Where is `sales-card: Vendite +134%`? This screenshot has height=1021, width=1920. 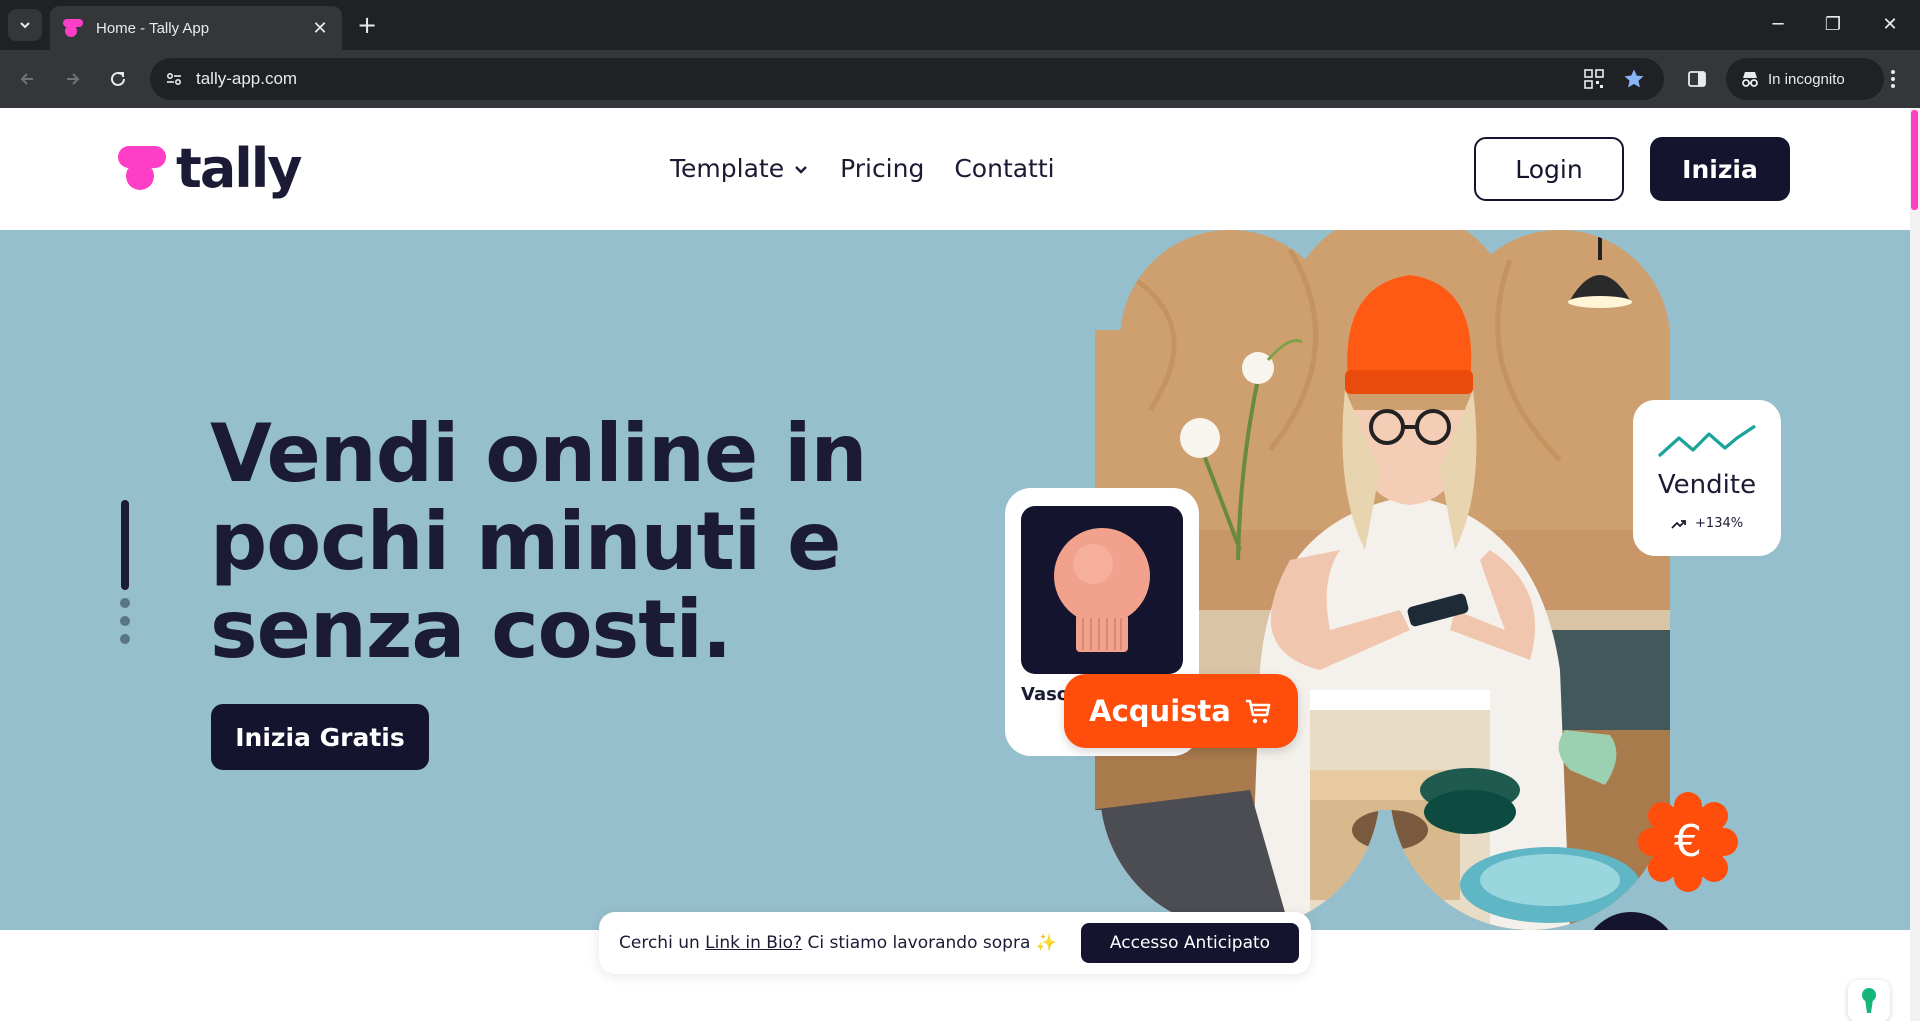
sales-card: Vendite +134% is located at coordinates (1707, 478).